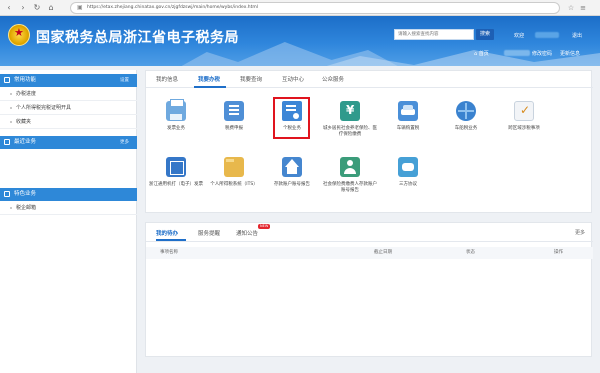 Image resolution: width=600 pixels, height=373 pixels. Describe the element at coordinates (485, 34) in the screenshot. I see `search-button: 搜索` at that location.